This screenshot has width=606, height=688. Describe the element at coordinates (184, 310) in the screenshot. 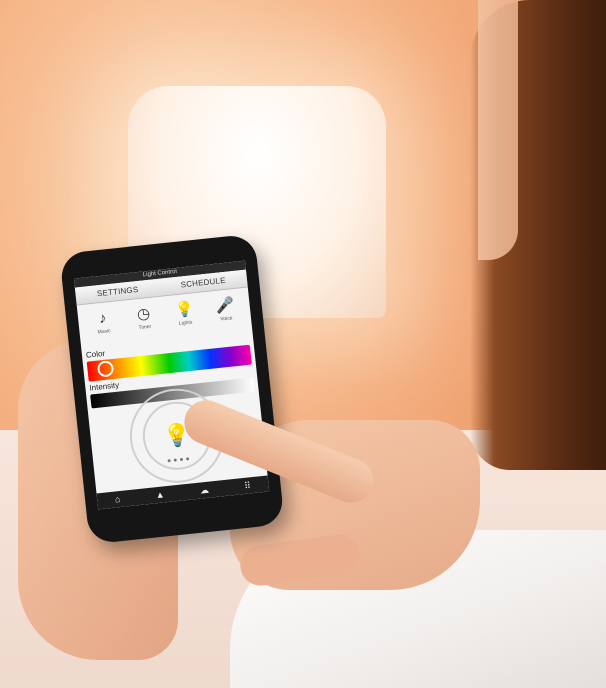

I see `lights-icon: 💡` at that location.